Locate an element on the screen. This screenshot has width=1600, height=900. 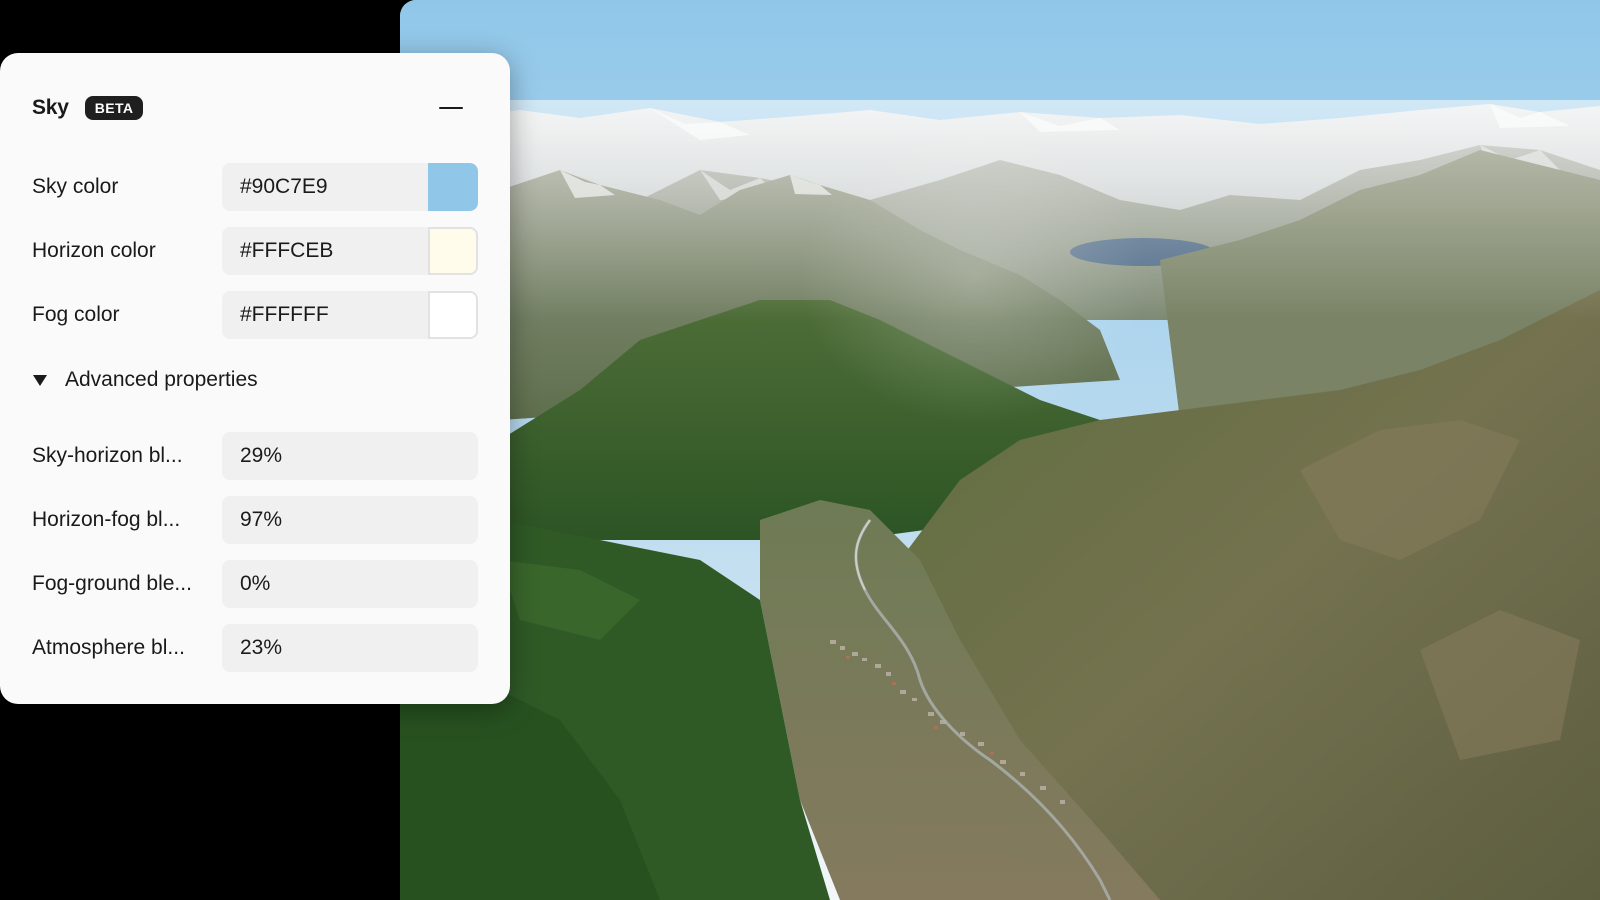
atmosphere-blend-input: 23% is located at coordinates (350, 648).